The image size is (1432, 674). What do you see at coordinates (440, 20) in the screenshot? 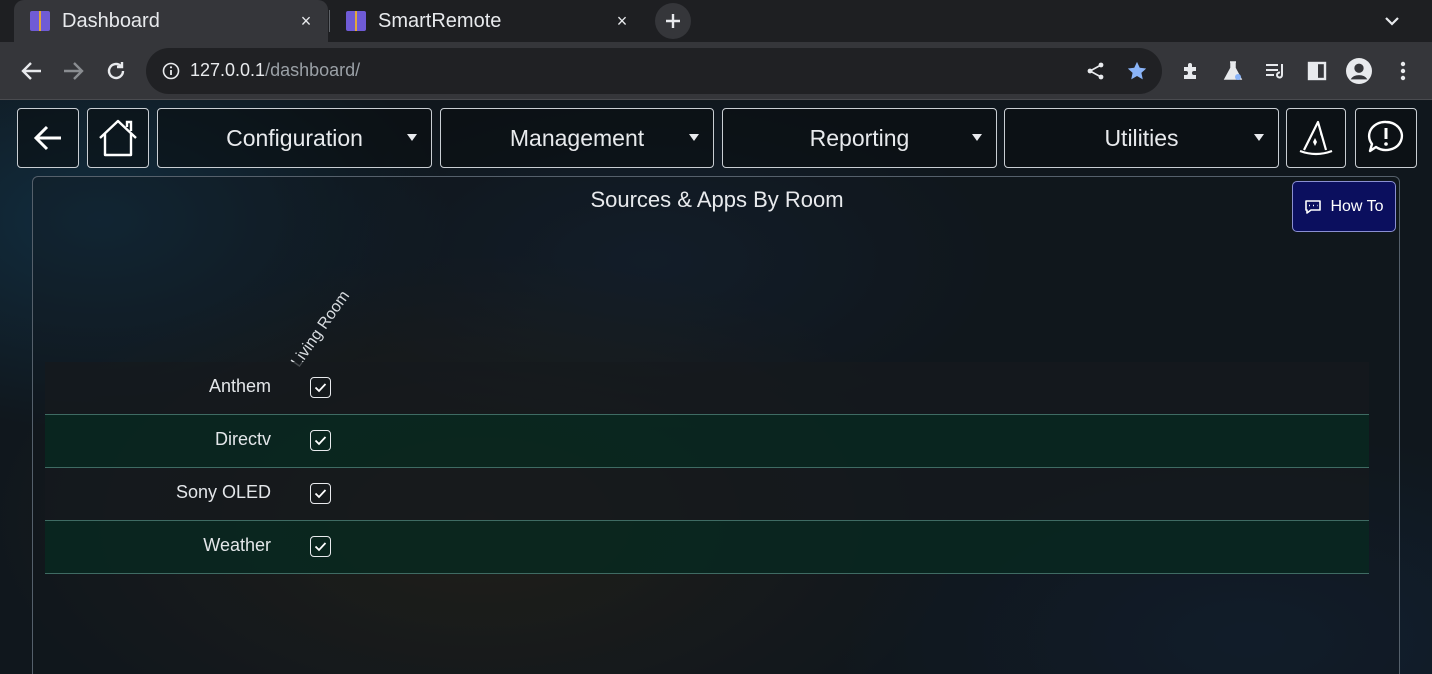
I see `tab-title: SmartRemote` at bounding box center [440, 20].